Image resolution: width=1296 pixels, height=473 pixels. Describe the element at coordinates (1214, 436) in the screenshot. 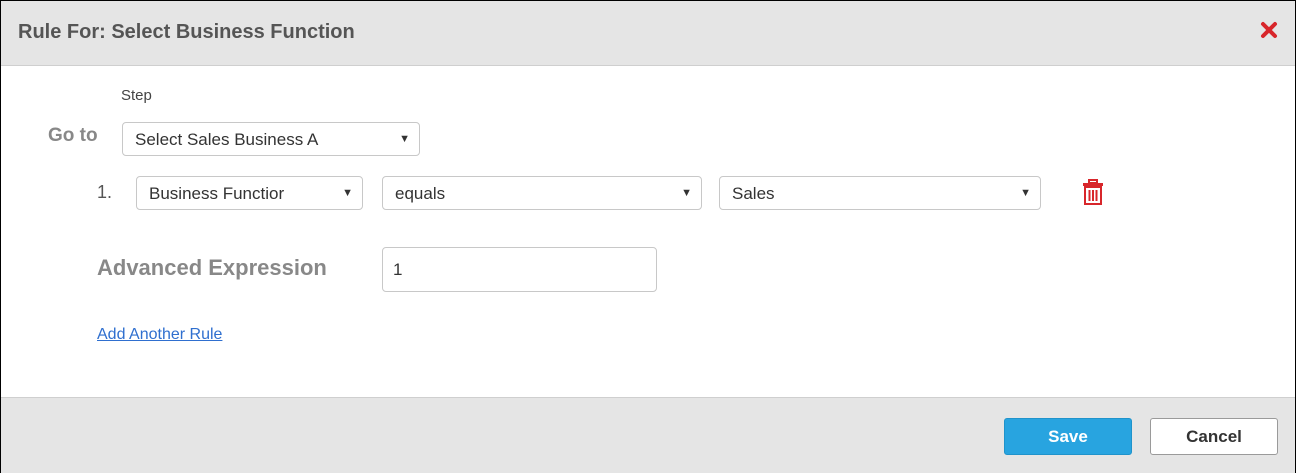

I see `cancel-button: Cancel` at that location.